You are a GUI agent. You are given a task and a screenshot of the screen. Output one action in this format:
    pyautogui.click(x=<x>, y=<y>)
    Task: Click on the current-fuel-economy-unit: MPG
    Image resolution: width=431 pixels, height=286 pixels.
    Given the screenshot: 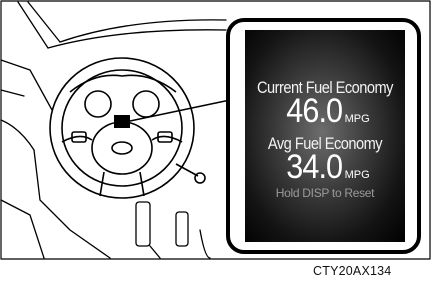 What is the action you would take?
    pyautogui.click(x=357, y=119)
    